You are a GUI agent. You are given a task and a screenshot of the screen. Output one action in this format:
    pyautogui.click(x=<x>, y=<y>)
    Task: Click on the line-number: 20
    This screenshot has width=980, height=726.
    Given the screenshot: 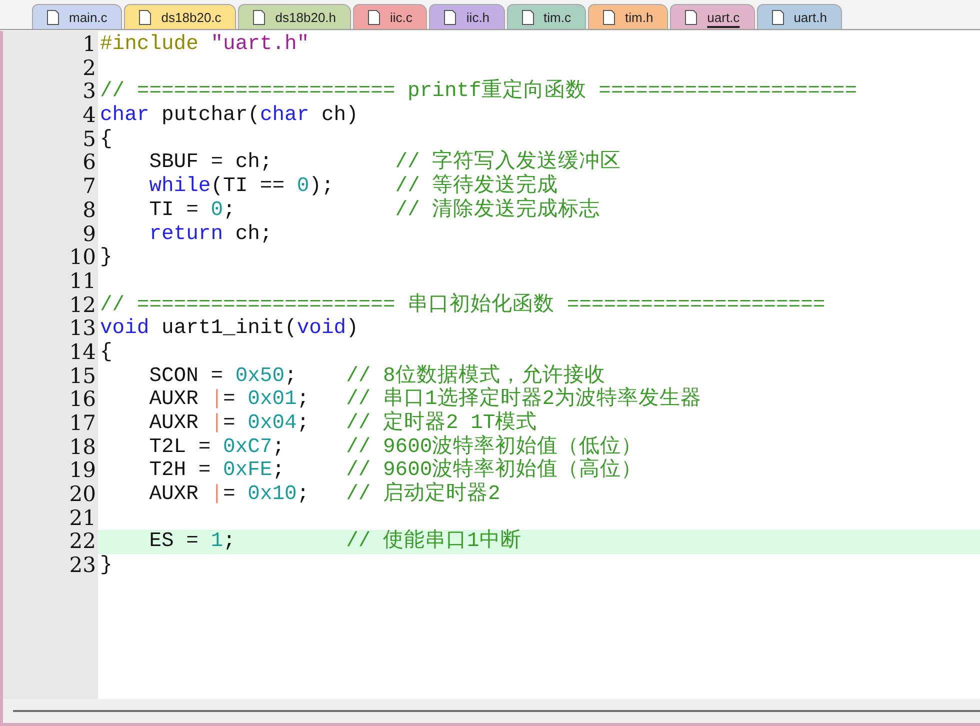 What is the action you would take?
    pyautogui.click(x=82, y=494)
    